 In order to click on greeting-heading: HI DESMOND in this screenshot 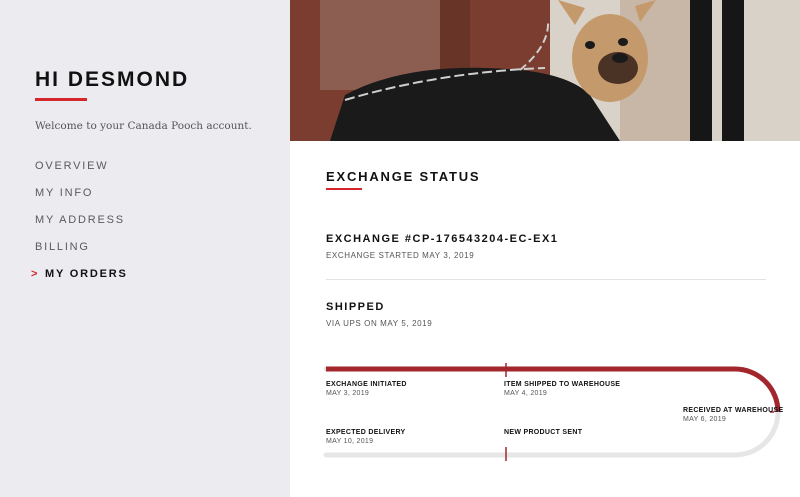, I will do `click(112, 79)`.